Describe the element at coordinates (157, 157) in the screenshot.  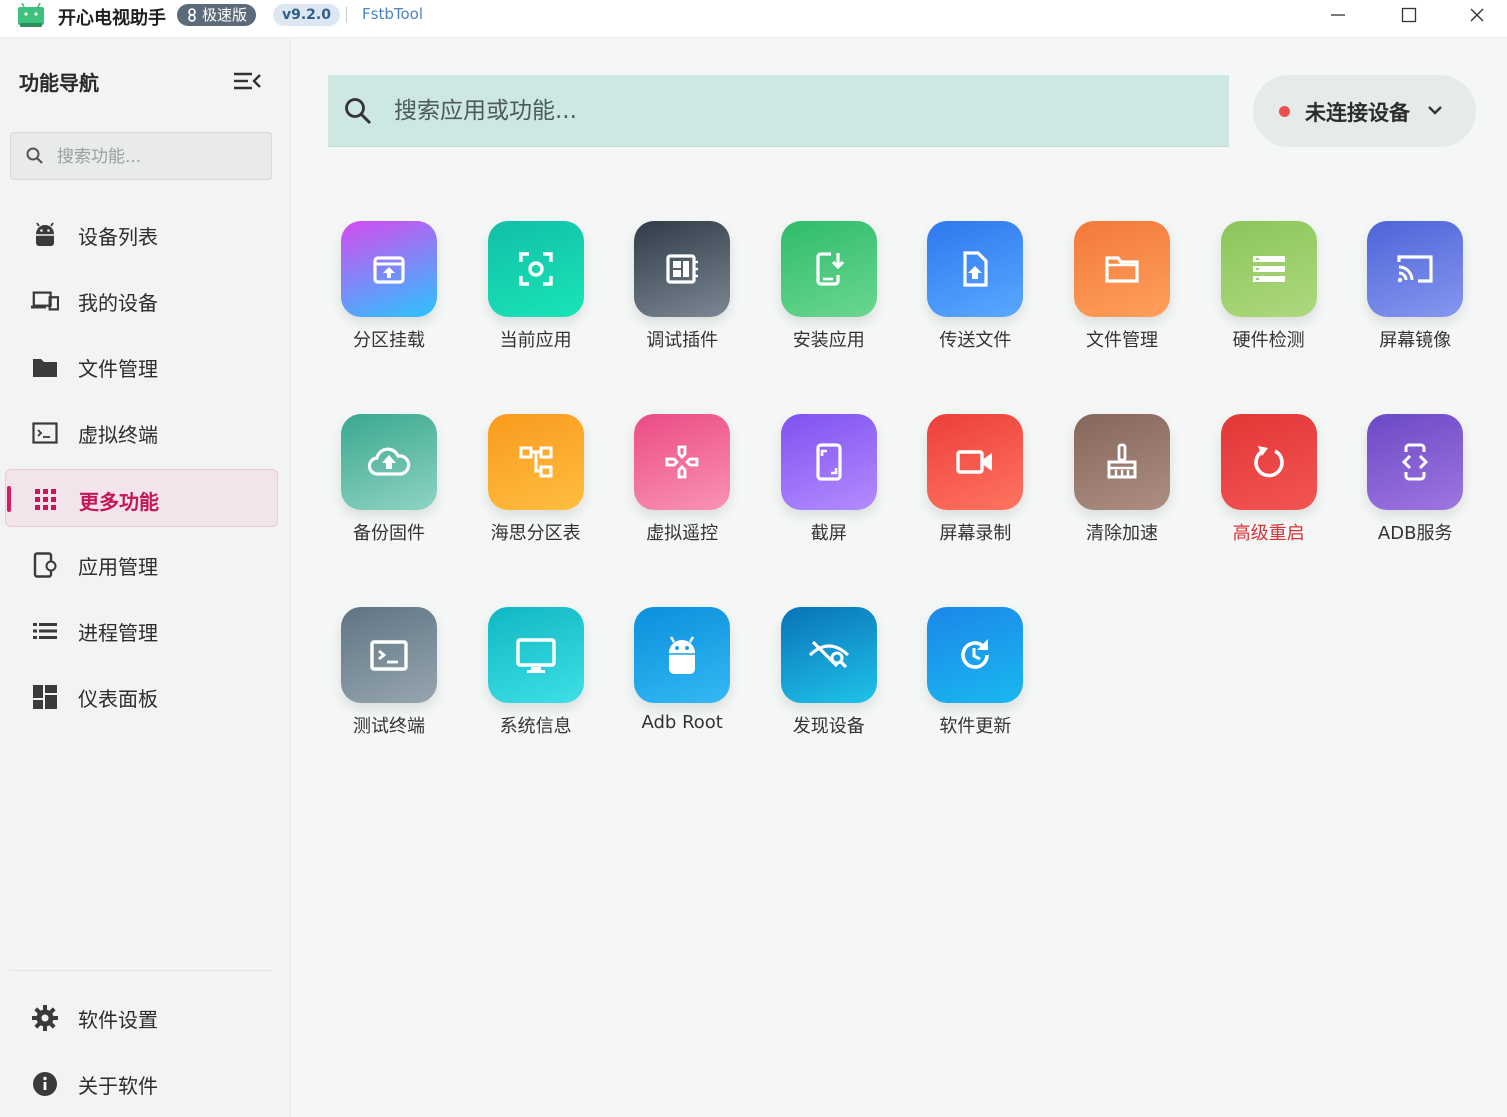
I see `sidebar-search-input` at that location.